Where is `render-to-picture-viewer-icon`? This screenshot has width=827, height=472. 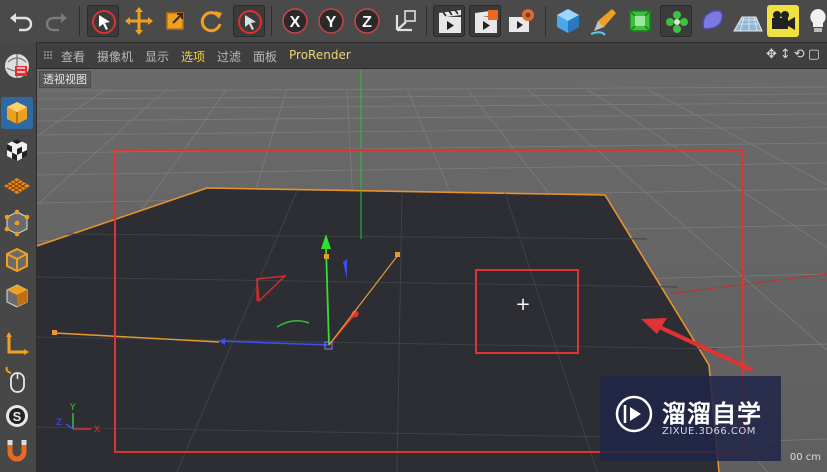 render-to-picture-viewer-icon is located at coordinates (485, 21).